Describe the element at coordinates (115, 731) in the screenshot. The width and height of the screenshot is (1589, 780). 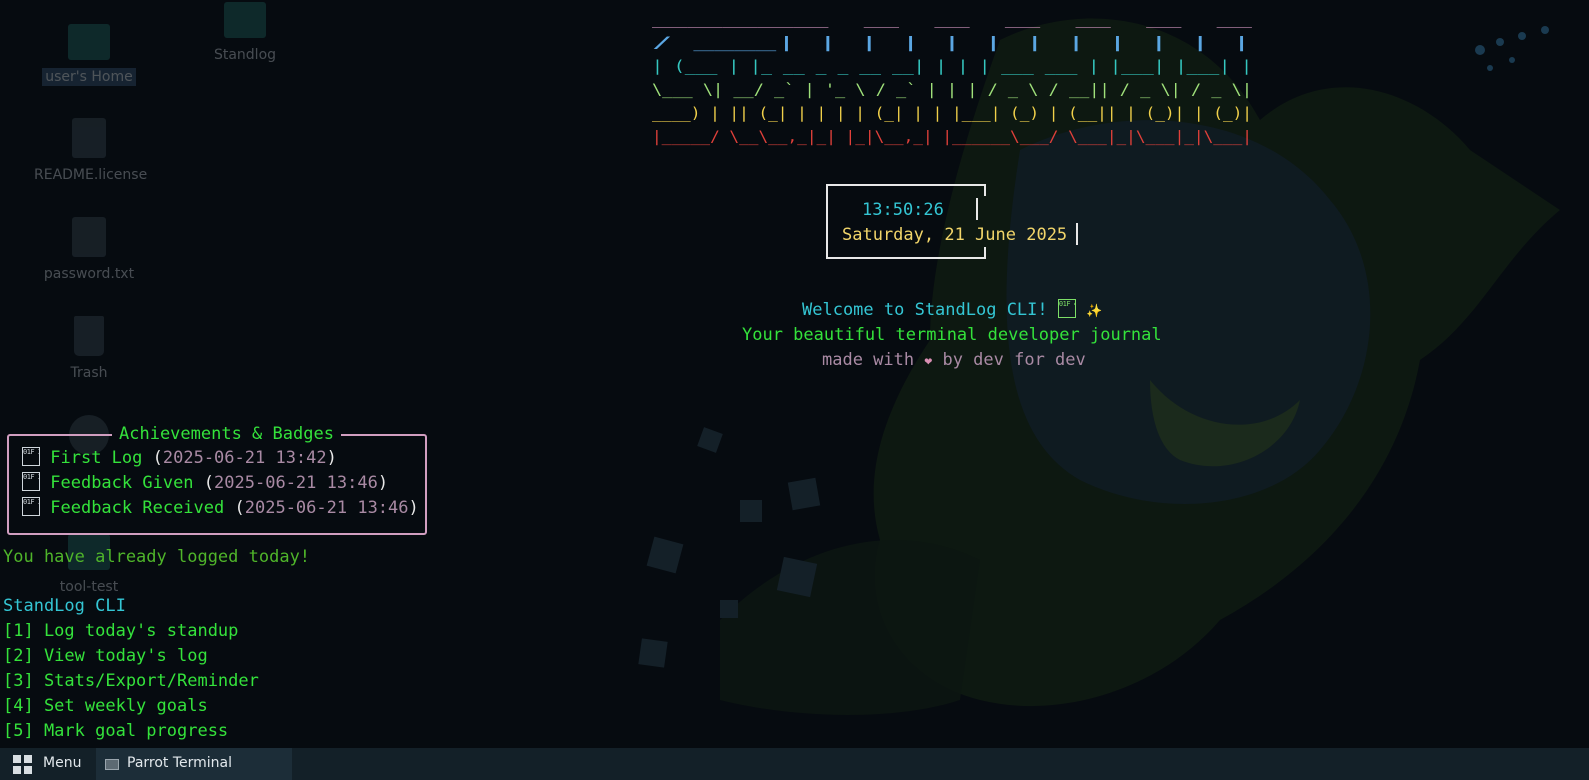
I see `menu-option-5: [5] Mark goal progress` at that location.